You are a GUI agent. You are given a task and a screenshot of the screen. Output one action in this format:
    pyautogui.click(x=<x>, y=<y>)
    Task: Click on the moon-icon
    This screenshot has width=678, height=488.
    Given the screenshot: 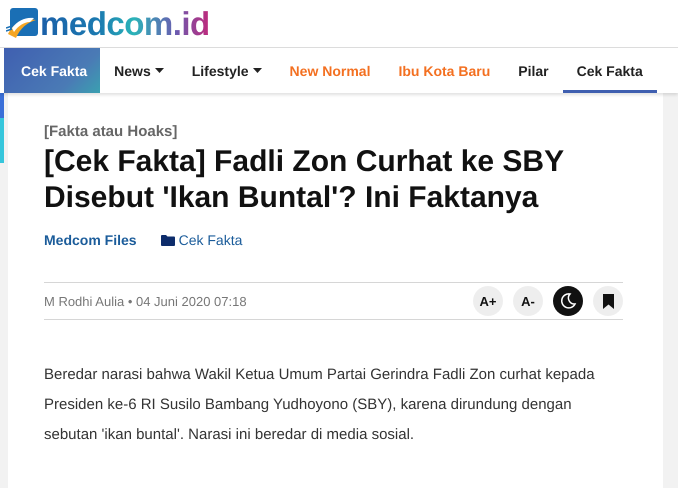 What is the action you would take?
    pyautogui.click(x=568, y=301)
    